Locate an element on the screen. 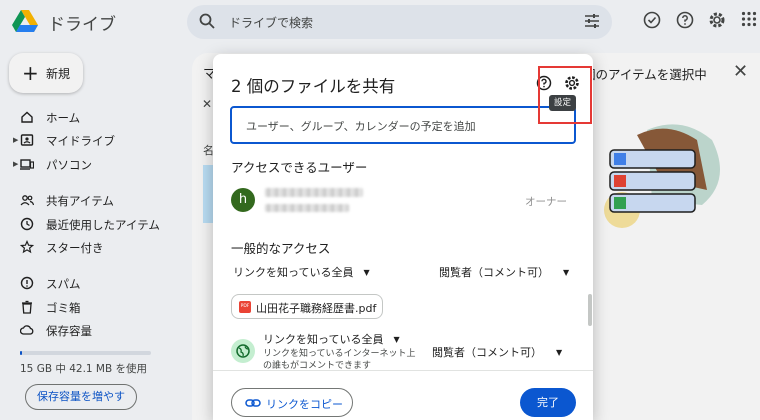  avatar: h is located at coordinates (243, 200).